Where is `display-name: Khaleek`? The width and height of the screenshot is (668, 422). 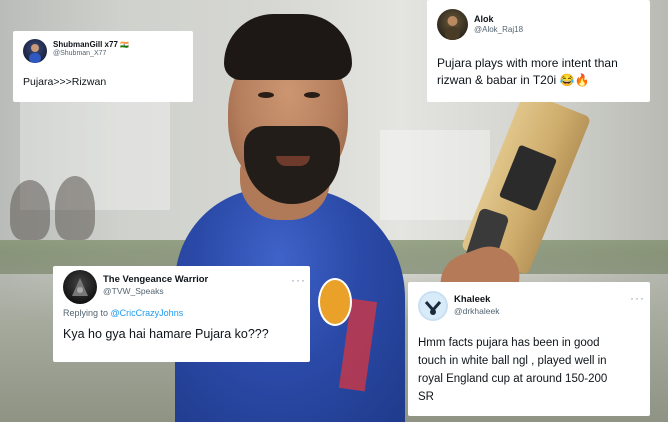
display-name: Khaleek is located at coordinates (472, 299).